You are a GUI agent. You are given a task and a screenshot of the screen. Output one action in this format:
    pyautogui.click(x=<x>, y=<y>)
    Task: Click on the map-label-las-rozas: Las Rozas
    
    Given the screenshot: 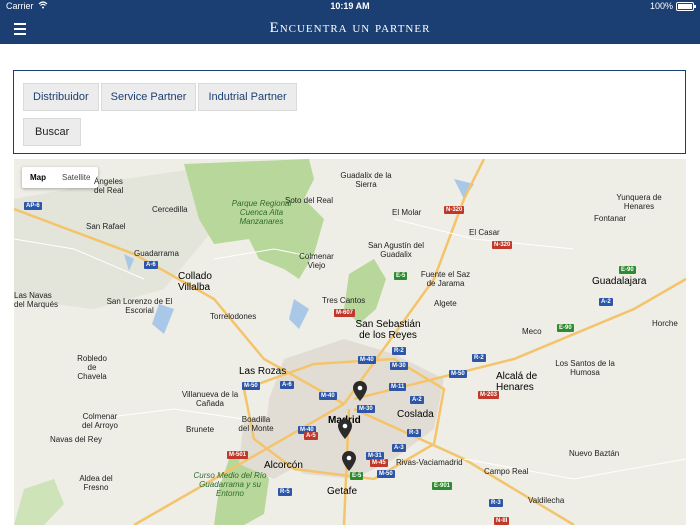 What is the action you would take?
    pyautogui.click(x=263, y=371)
    